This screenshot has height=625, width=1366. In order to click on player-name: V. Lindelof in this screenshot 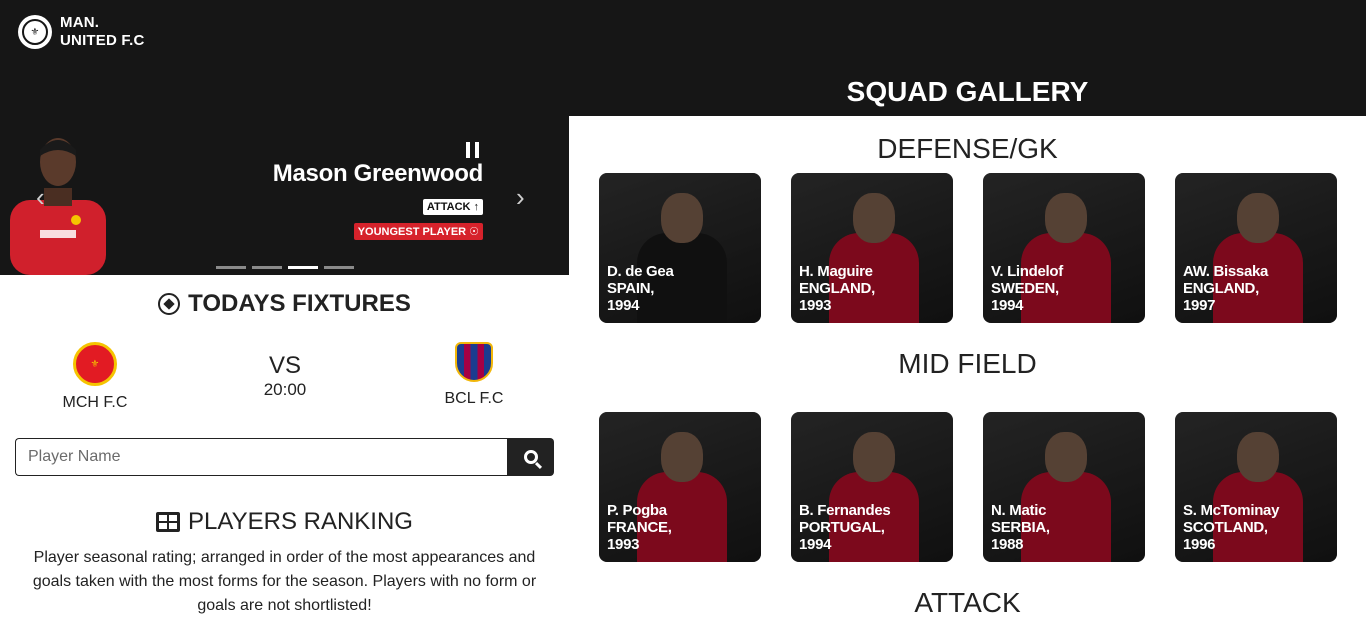, I will do `click(1027, 271)`.